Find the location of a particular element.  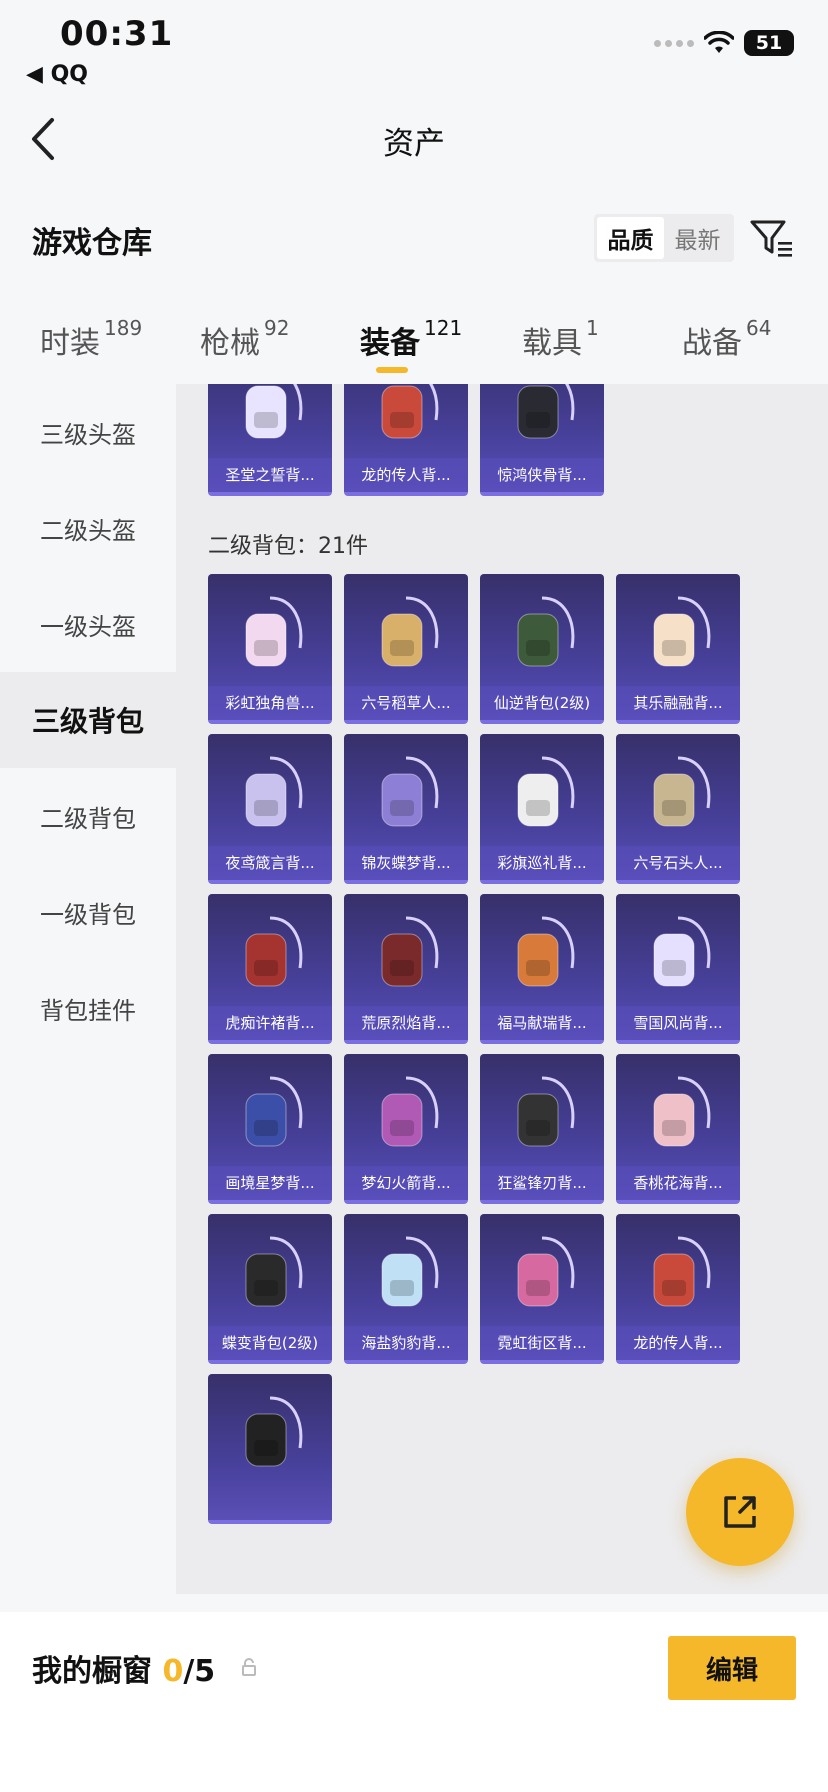

item-card is located at coordinates (270, 1449).